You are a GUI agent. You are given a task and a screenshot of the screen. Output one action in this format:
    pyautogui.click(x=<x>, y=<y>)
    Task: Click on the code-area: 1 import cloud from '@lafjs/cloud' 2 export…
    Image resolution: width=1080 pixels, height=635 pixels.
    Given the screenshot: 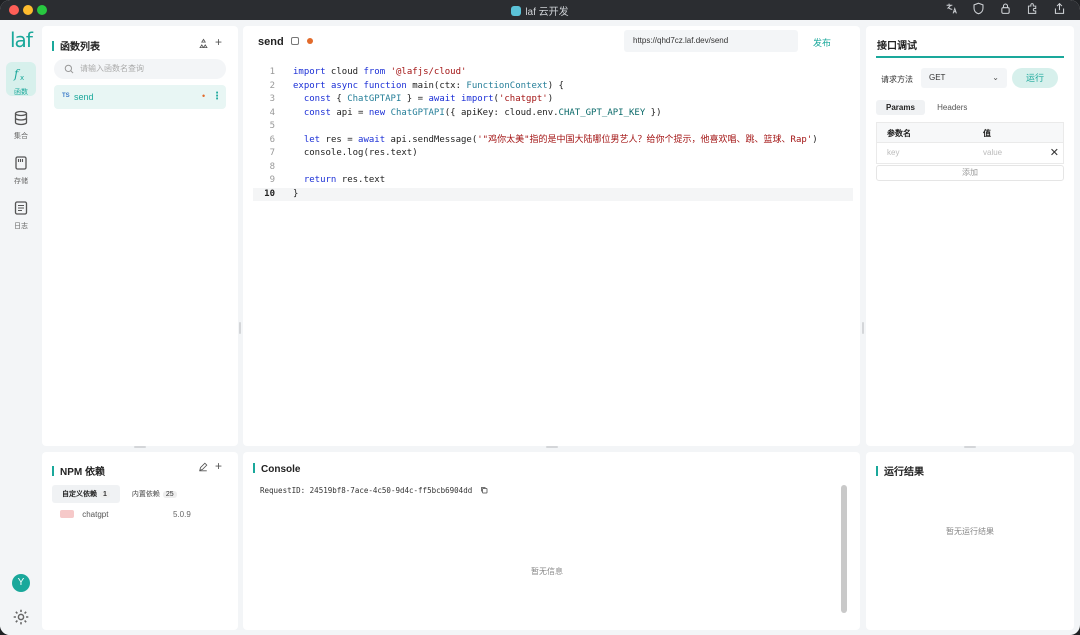 What is the action you would take?
    pyautogui.click(x=553, y=133)
    